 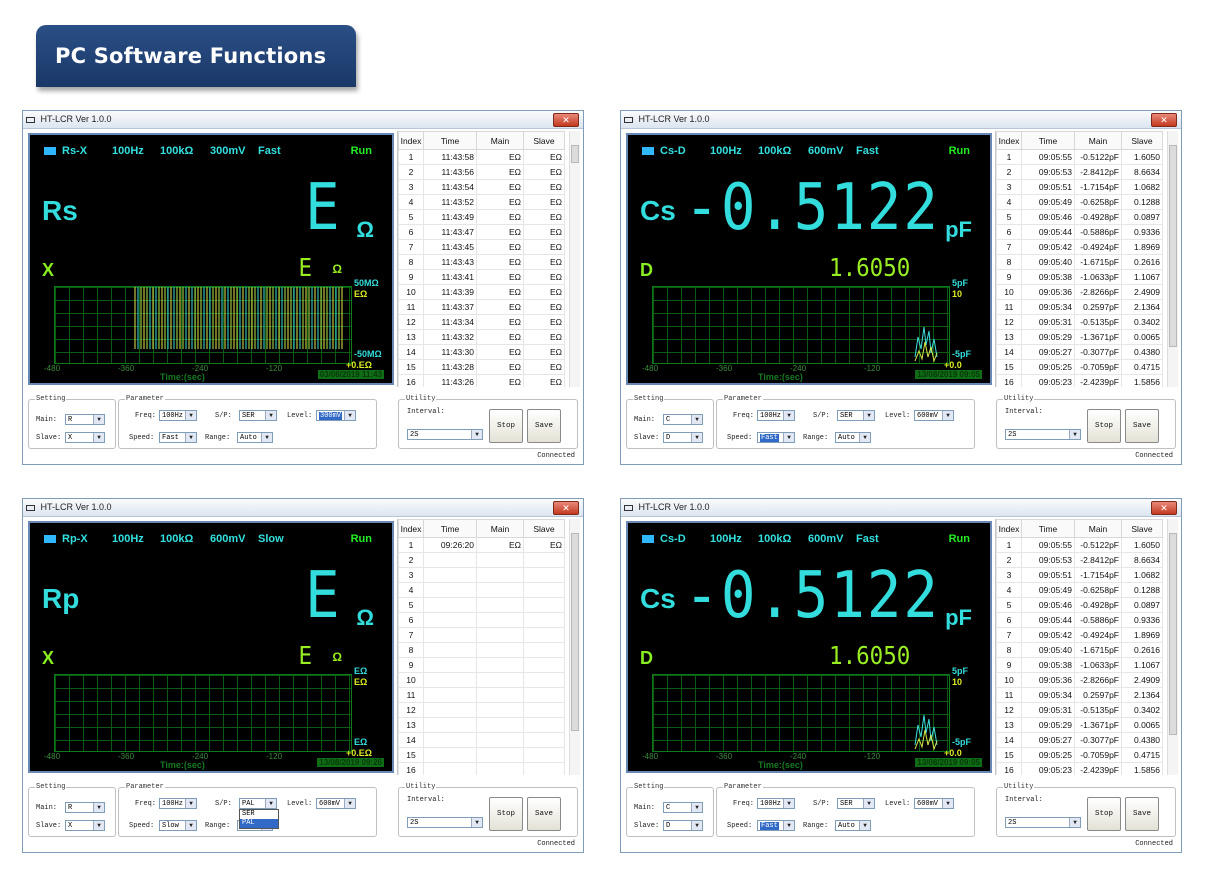 I want to click on table-row: 6 11:43:47 EΩ EΩ, so click(x=481, y=232).